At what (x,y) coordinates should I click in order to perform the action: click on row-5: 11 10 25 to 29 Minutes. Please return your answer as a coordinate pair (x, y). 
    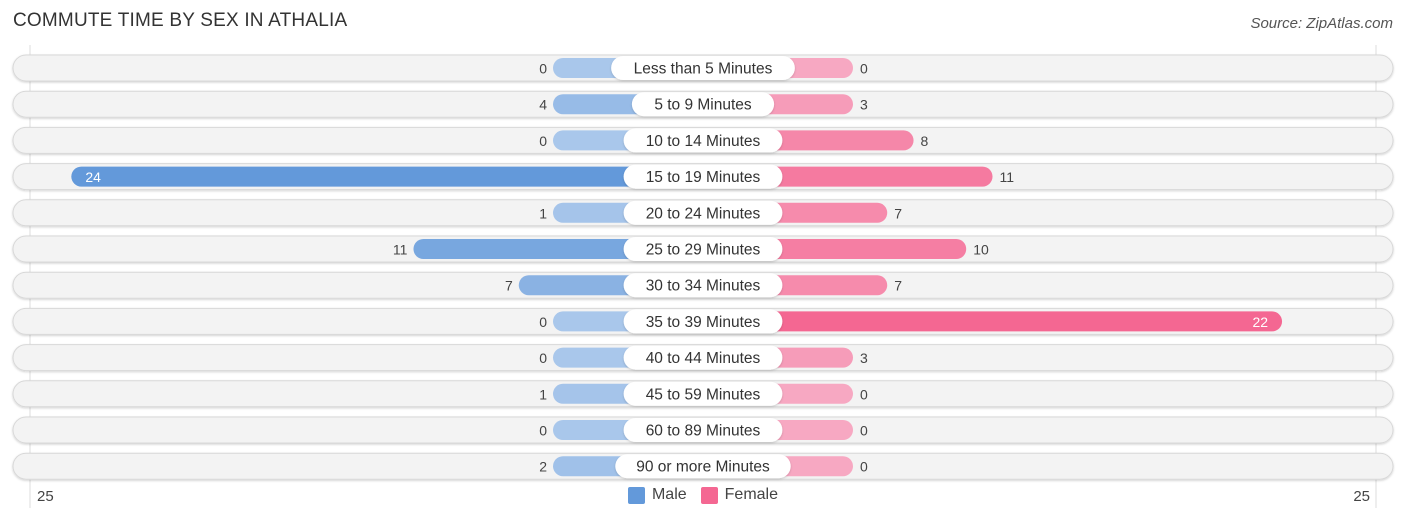
    Looking at the image, I should click on (703, 249).